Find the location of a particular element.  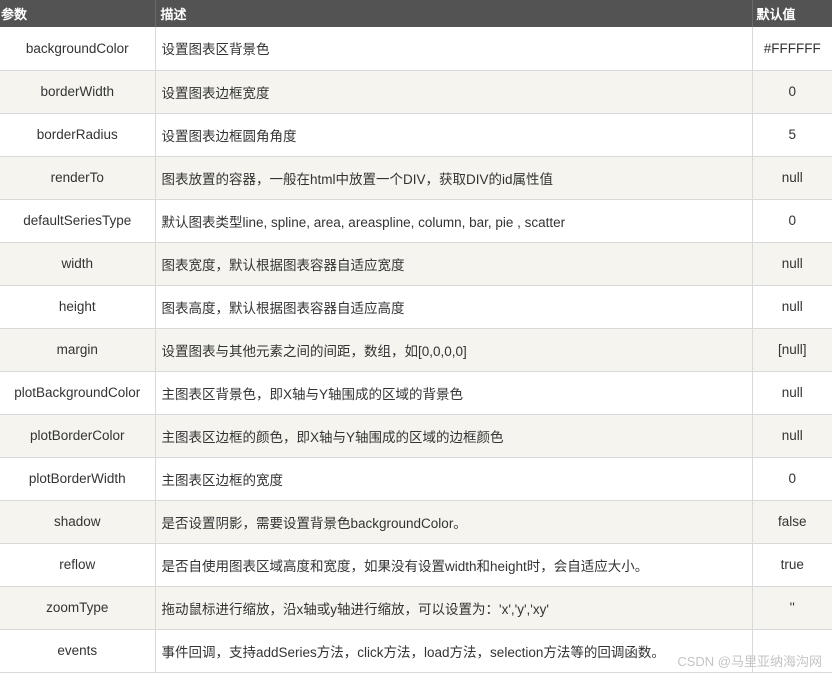

param-cell: width is located at coordinates (78, 264).